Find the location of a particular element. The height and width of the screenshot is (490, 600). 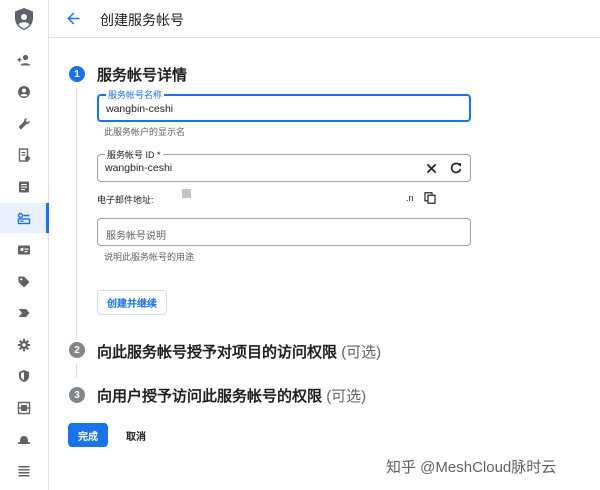

sidebar-item-roles is located at coordinates (24, 440).